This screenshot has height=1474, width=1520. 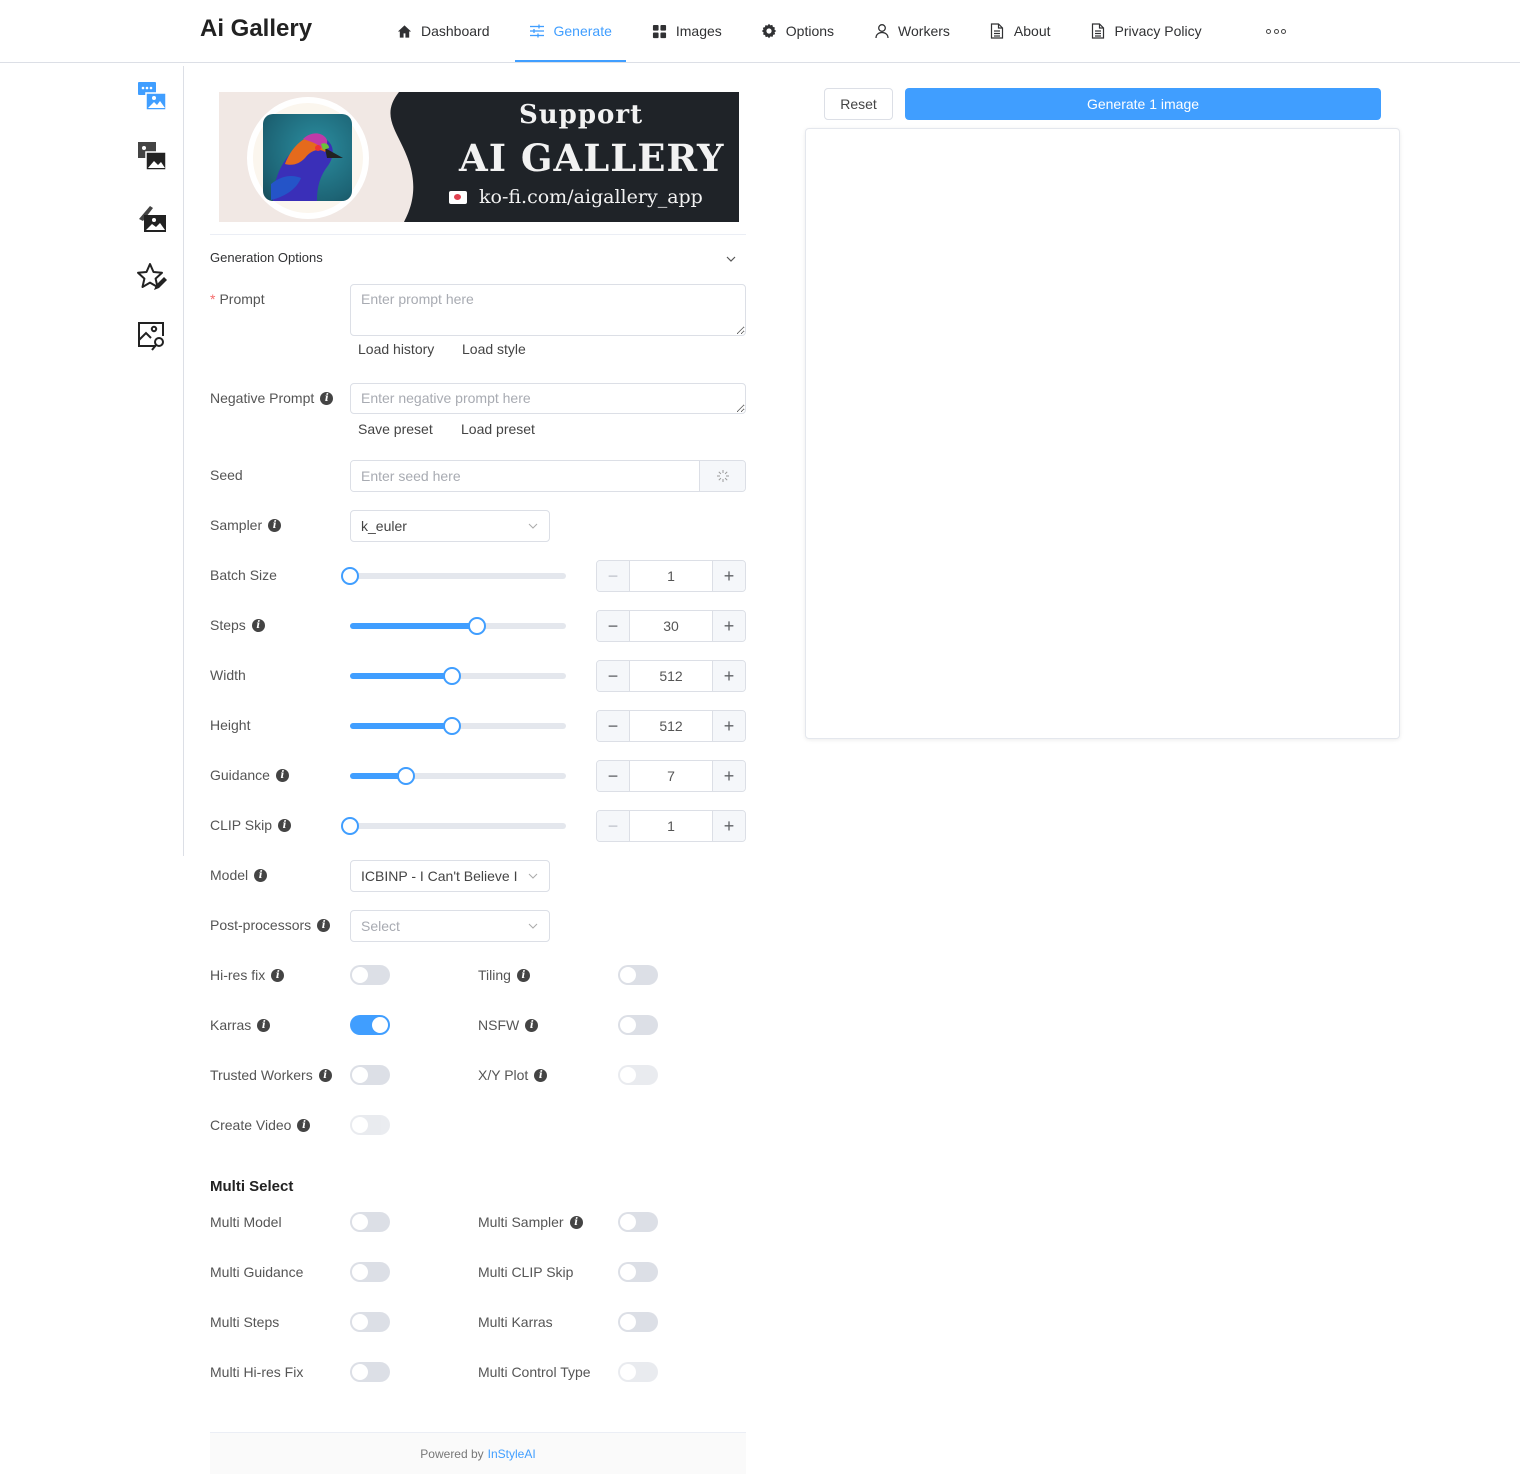 I want to click on height-slider, so click(x=458, y=726).